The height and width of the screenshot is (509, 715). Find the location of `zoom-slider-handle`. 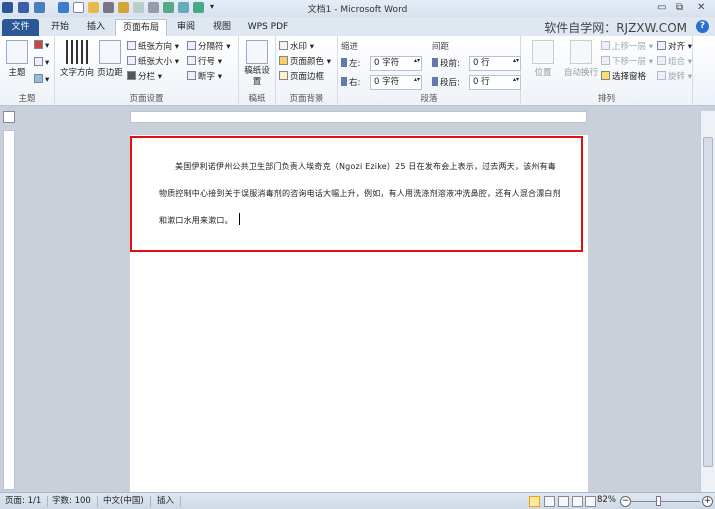

zoom-slider-handle is located at coordinates (658, 501).